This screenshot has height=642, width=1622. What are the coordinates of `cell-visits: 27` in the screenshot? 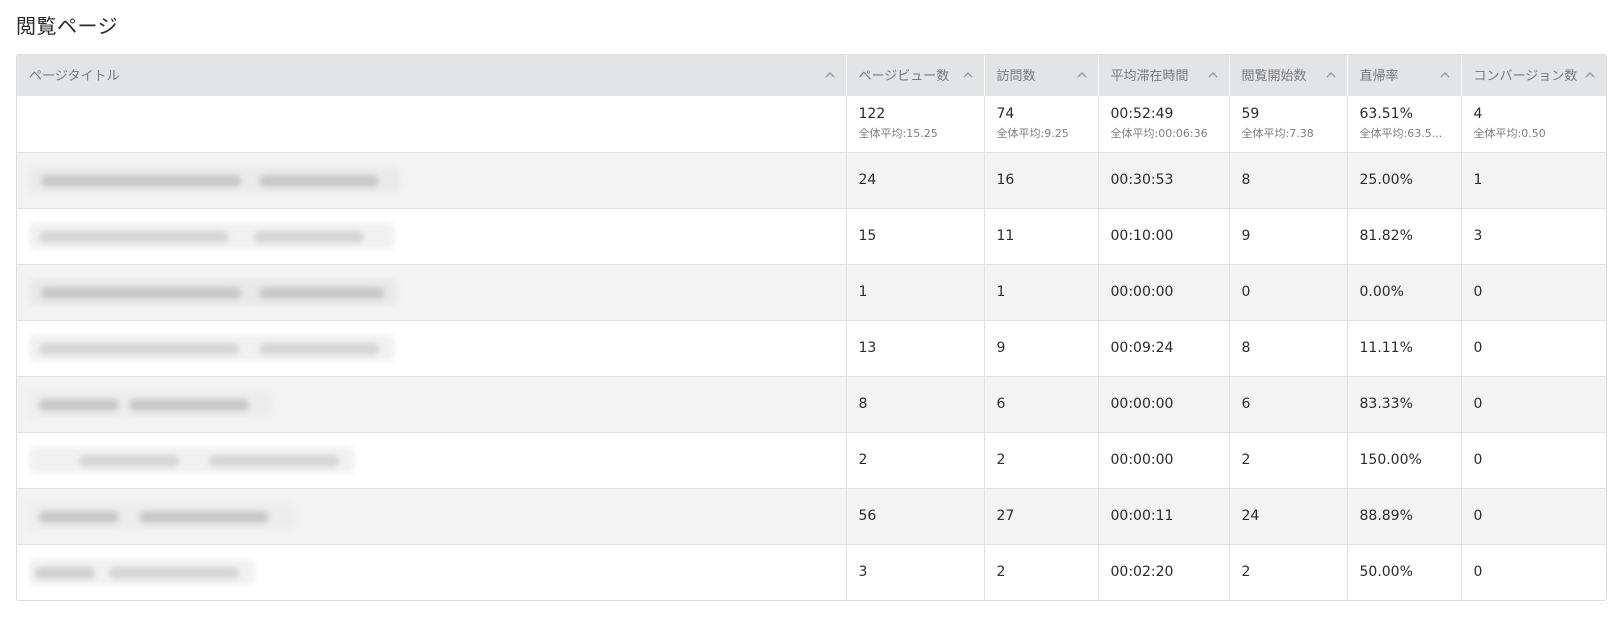 It's located at (1041, 515).